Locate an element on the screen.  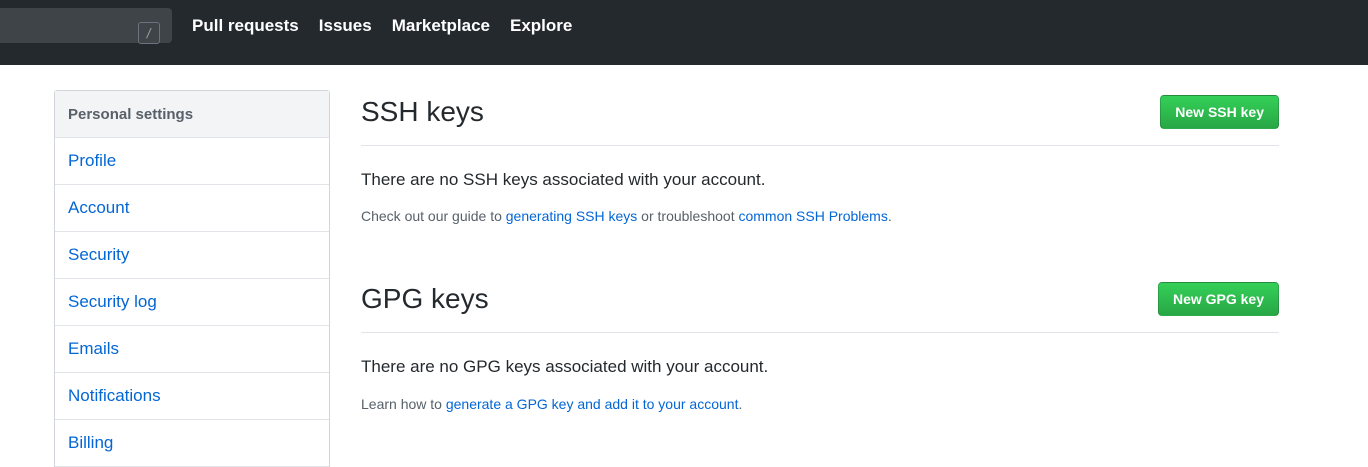
sidebar-item-profile: Profile is located at coordinates (192, 161).